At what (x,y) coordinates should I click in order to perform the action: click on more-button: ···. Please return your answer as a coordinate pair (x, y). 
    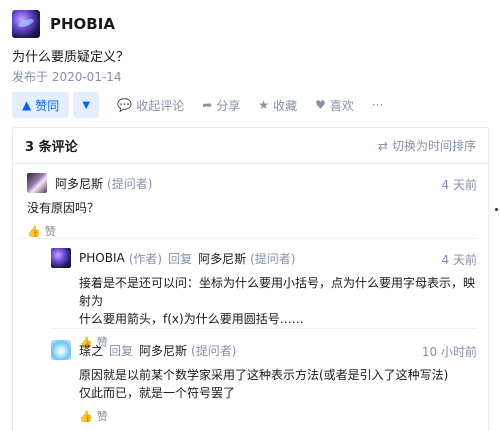
    Looking at the image, I should click on (377, 105).